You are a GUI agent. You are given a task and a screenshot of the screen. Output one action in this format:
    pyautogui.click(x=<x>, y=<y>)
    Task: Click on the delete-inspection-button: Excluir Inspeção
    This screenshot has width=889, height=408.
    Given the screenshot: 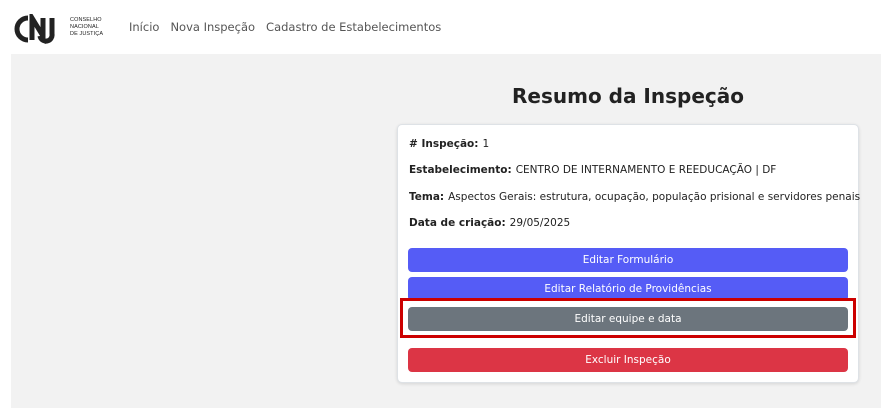 What is the action you would take?
    pyautogui.click(x=628, y=360)
    